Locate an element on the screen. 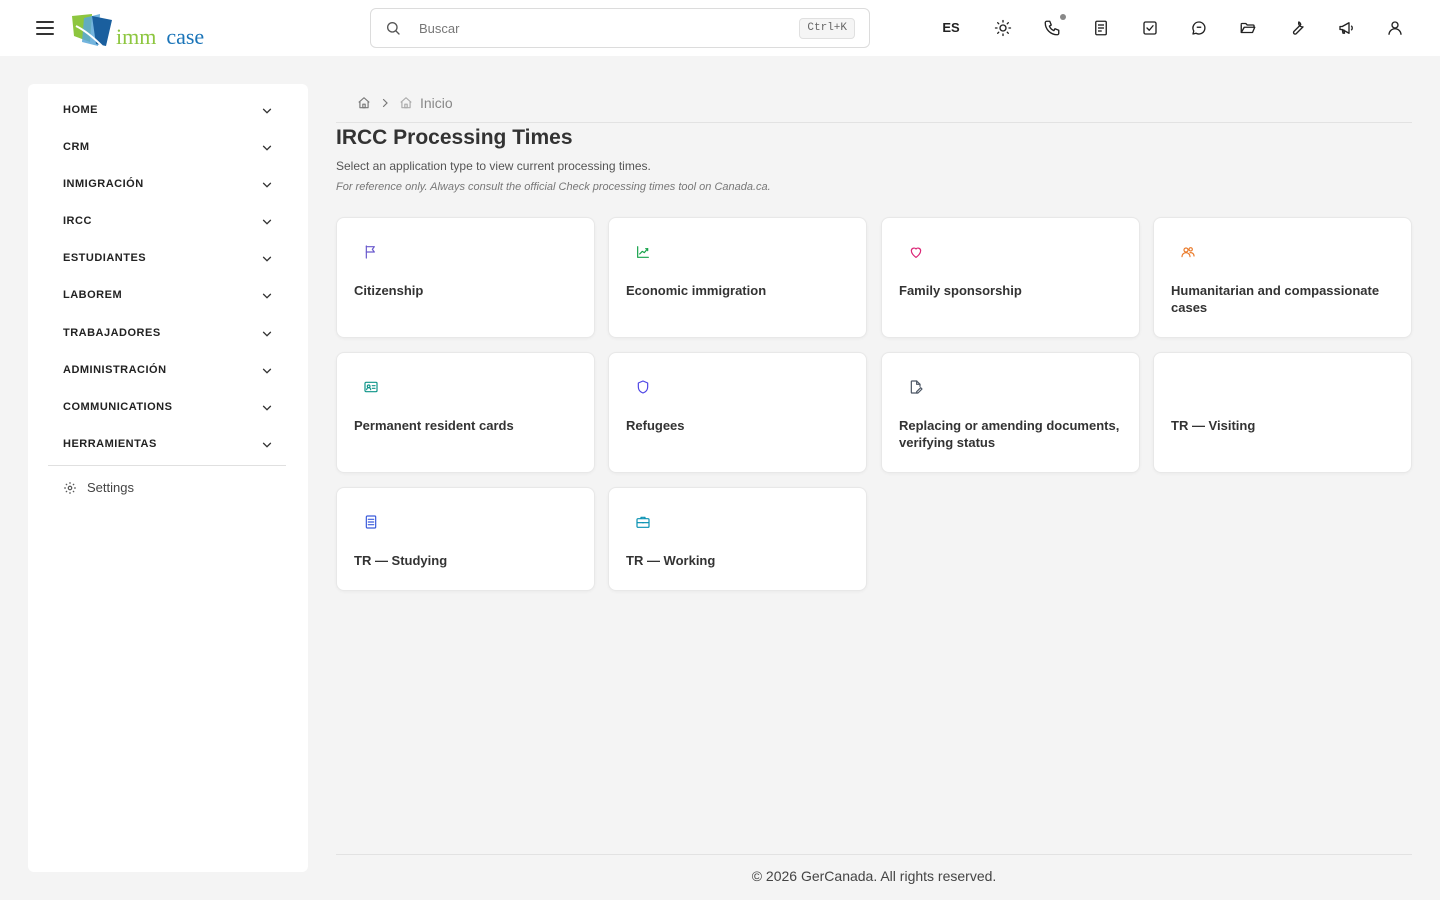 The width and height of the screenshot is (1440, 900). sidebar-item-communications: COMMUNICATIONS is located at coordinates (167, 408).